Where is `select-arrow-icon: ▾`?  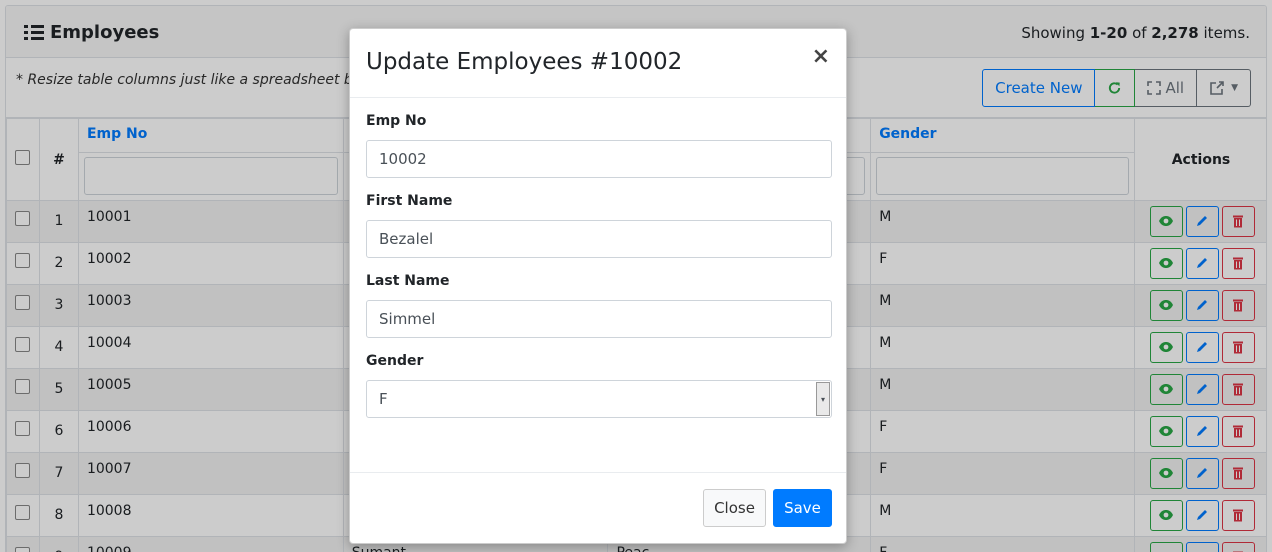
select-arrow-icon: ▾ is located at coordinates (823, 399).